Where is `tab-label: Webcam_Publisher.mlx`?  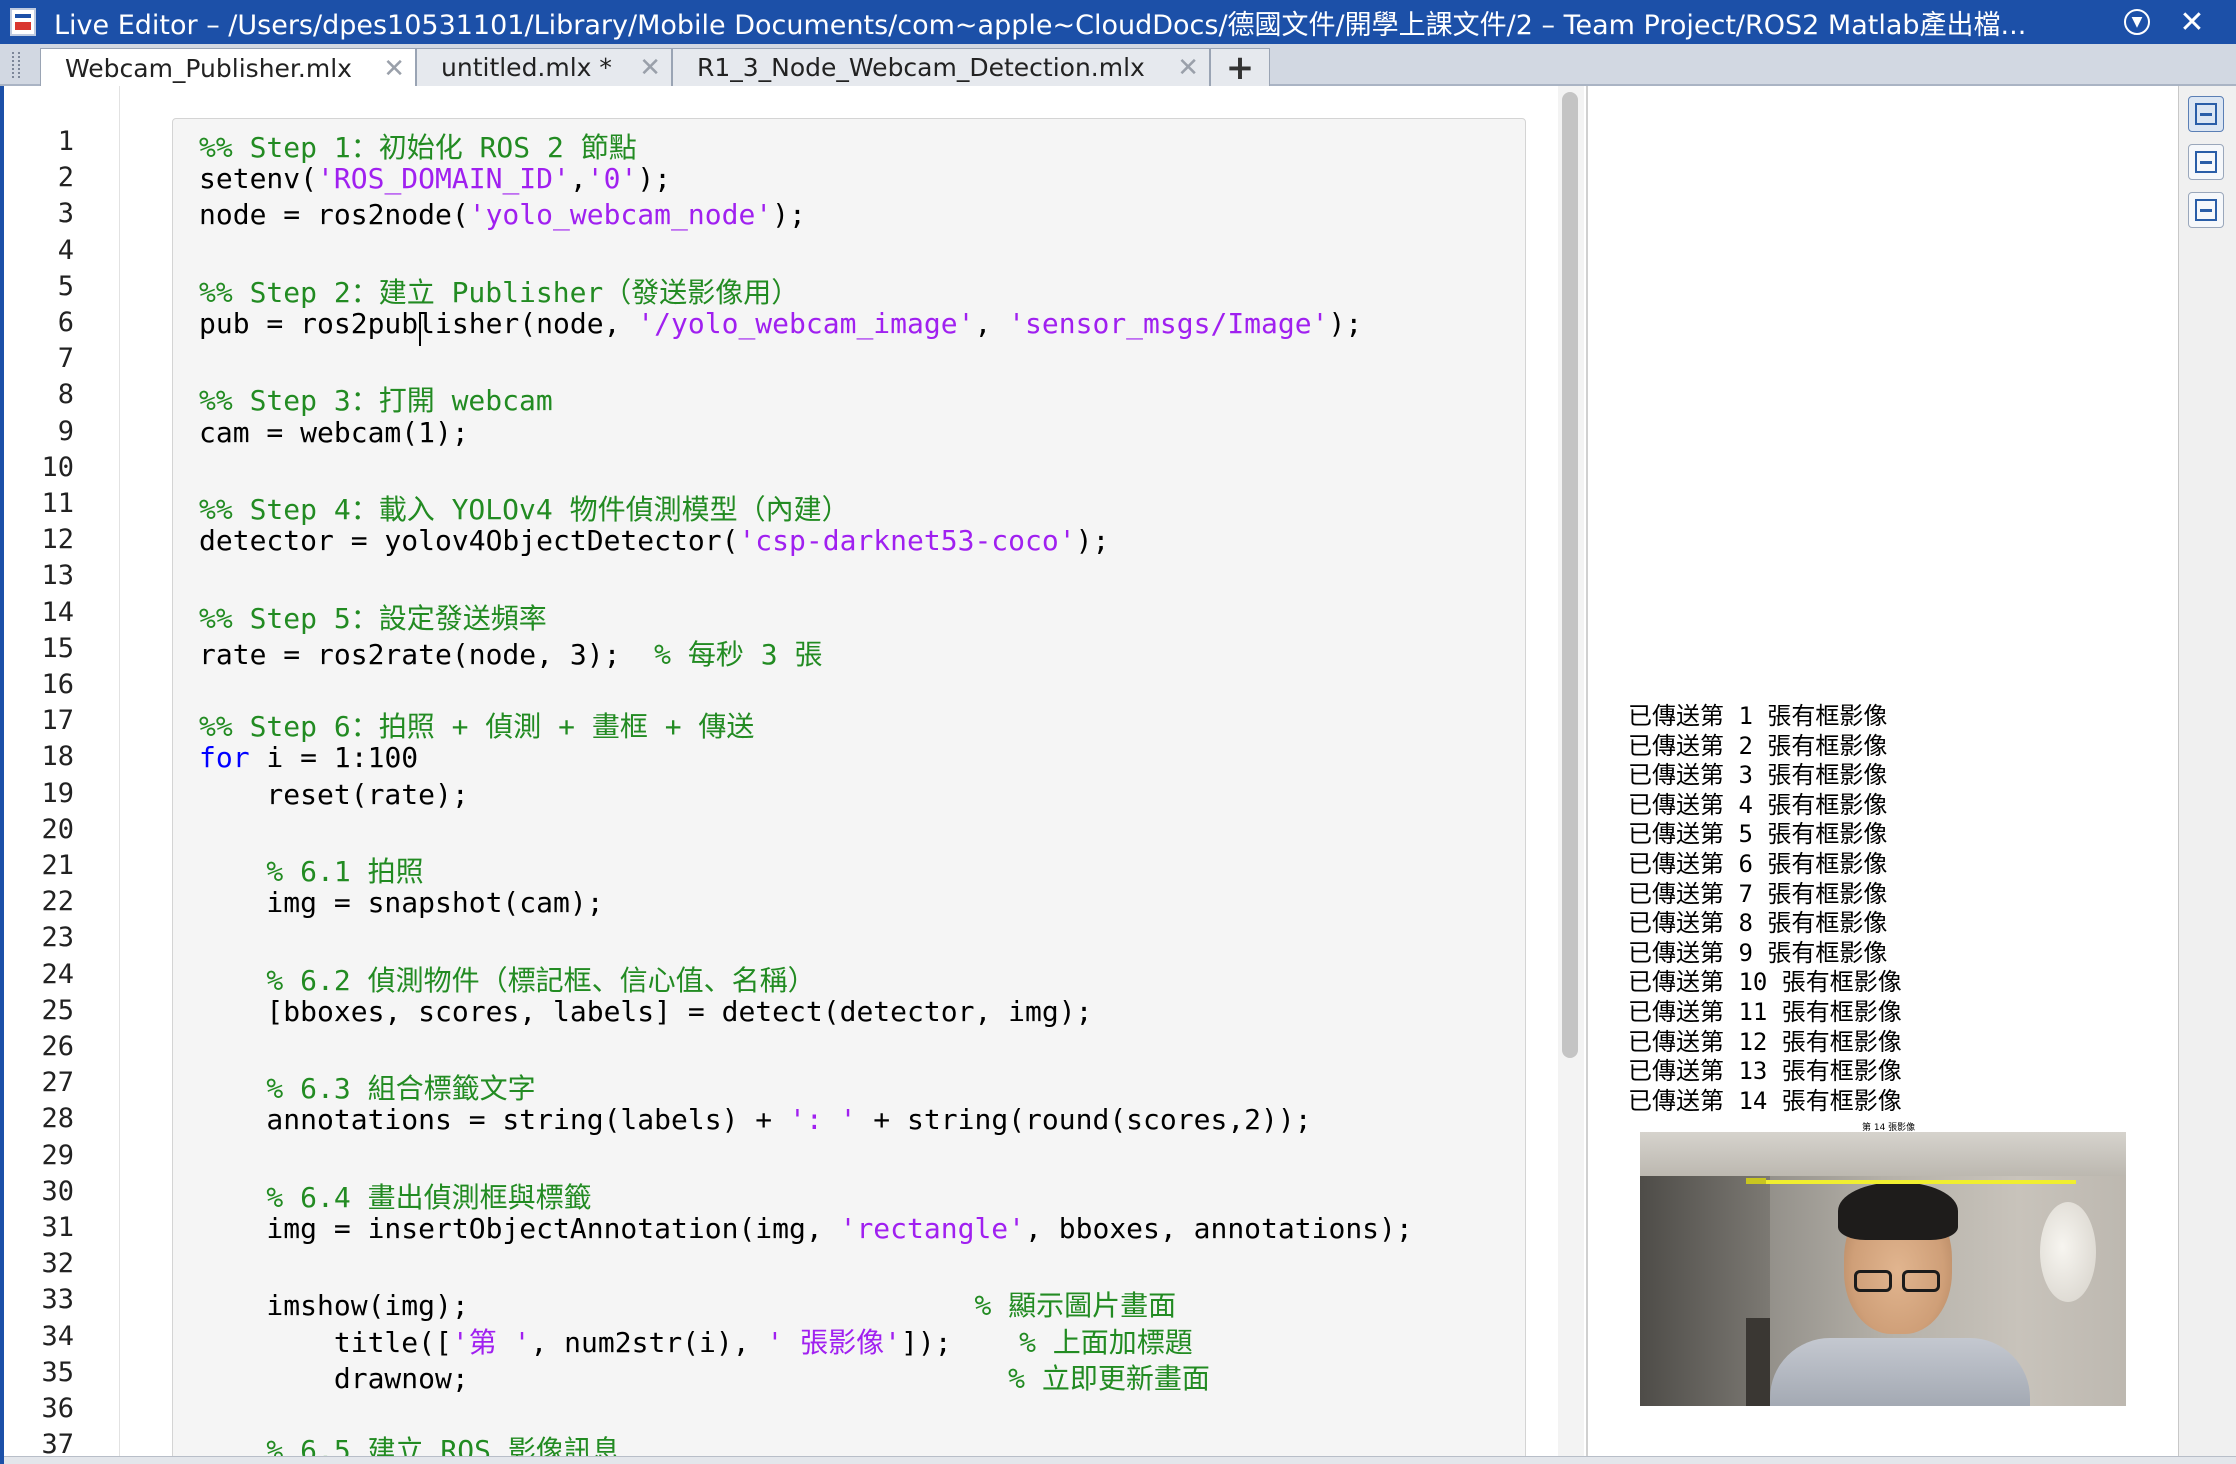 tab-label: Webcam_Publisher.mlx is located at coordinates (208, 68).